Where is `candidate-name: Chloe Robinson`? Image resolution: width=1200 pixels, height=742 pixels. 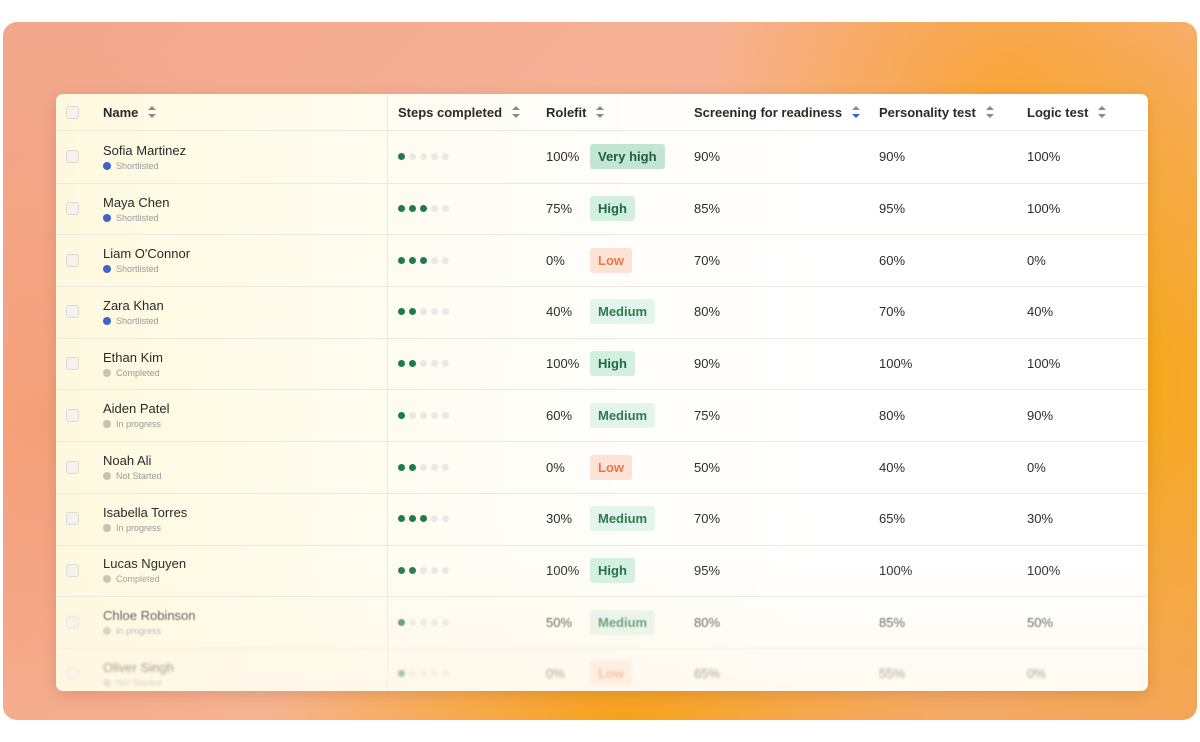
candidate-name: Chloe Robinson is located at coordinates (149, 616).